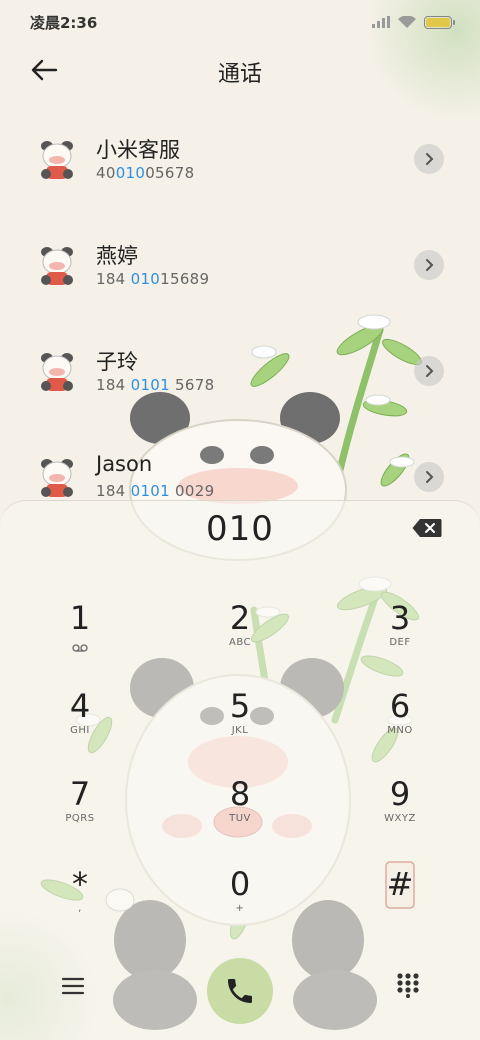 This screenshot has width=480, height=1040. What do you see at coordinates (427, 528) in the screenshot?
I see `backspace-icon` at bounding box center [427, 528].